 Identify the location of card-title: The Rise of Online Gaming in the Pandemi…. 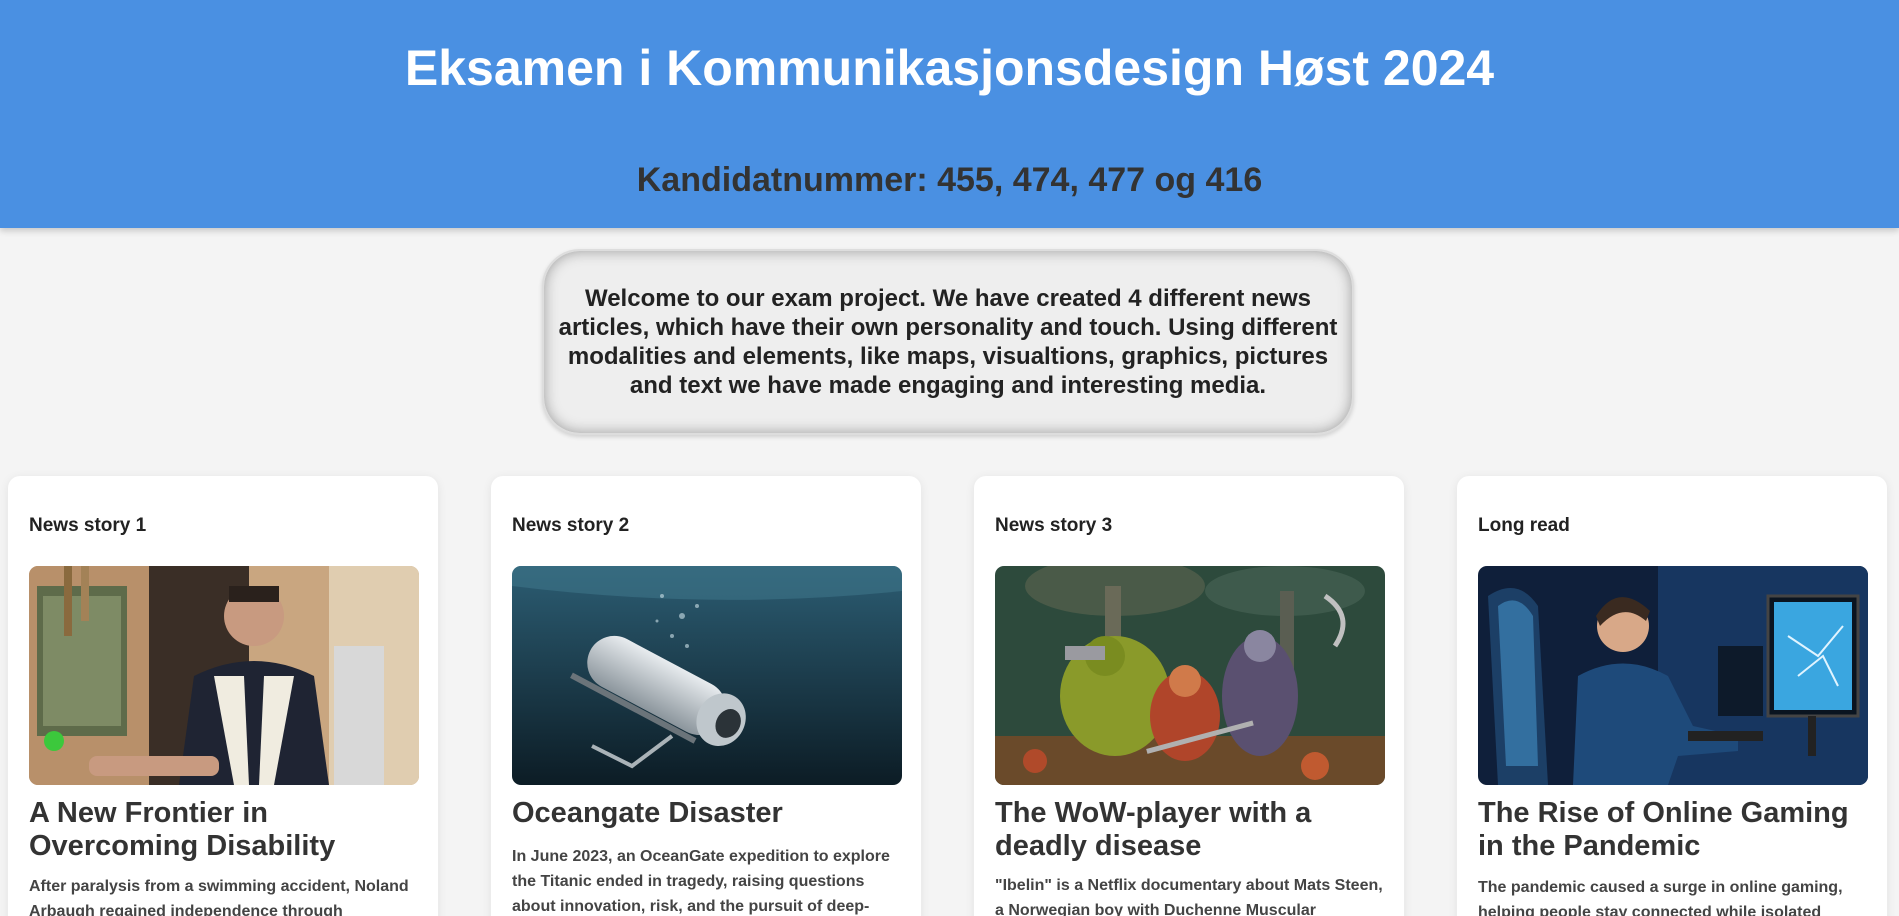
(1674, 830).